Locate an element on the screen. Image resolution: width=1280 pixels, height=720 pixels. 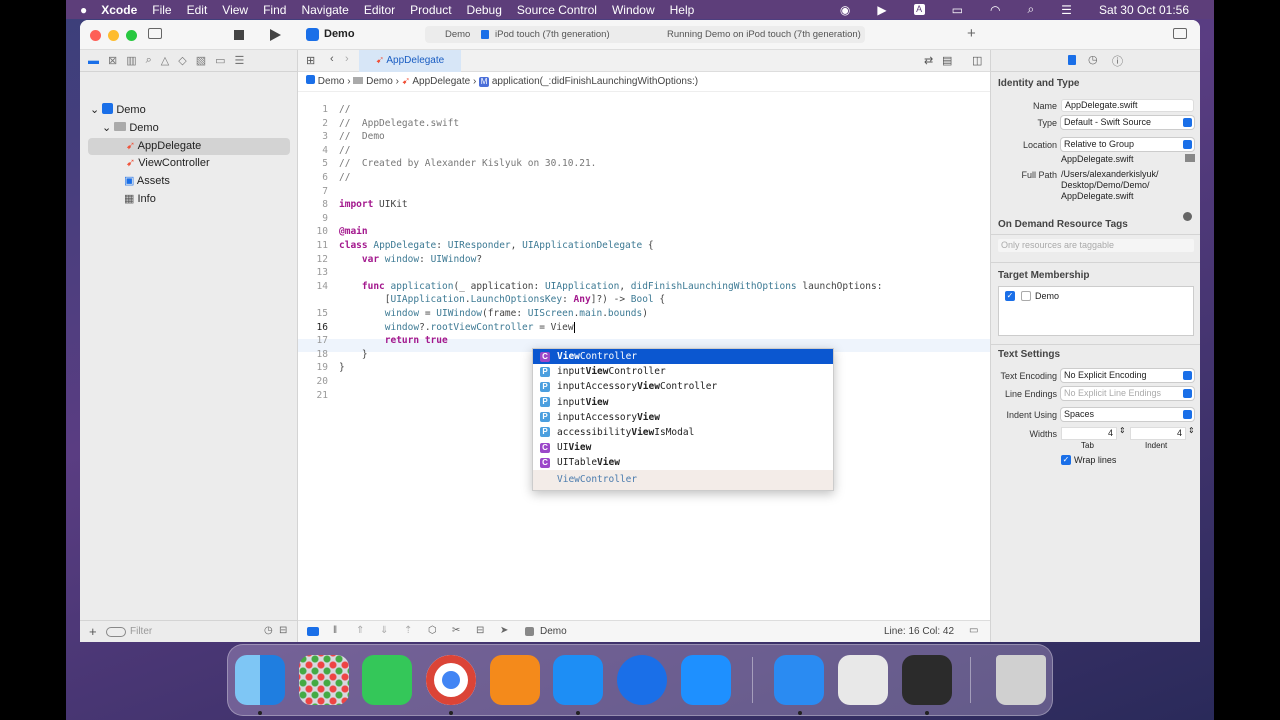
app-store-icon is located at coordinates (706, 680).